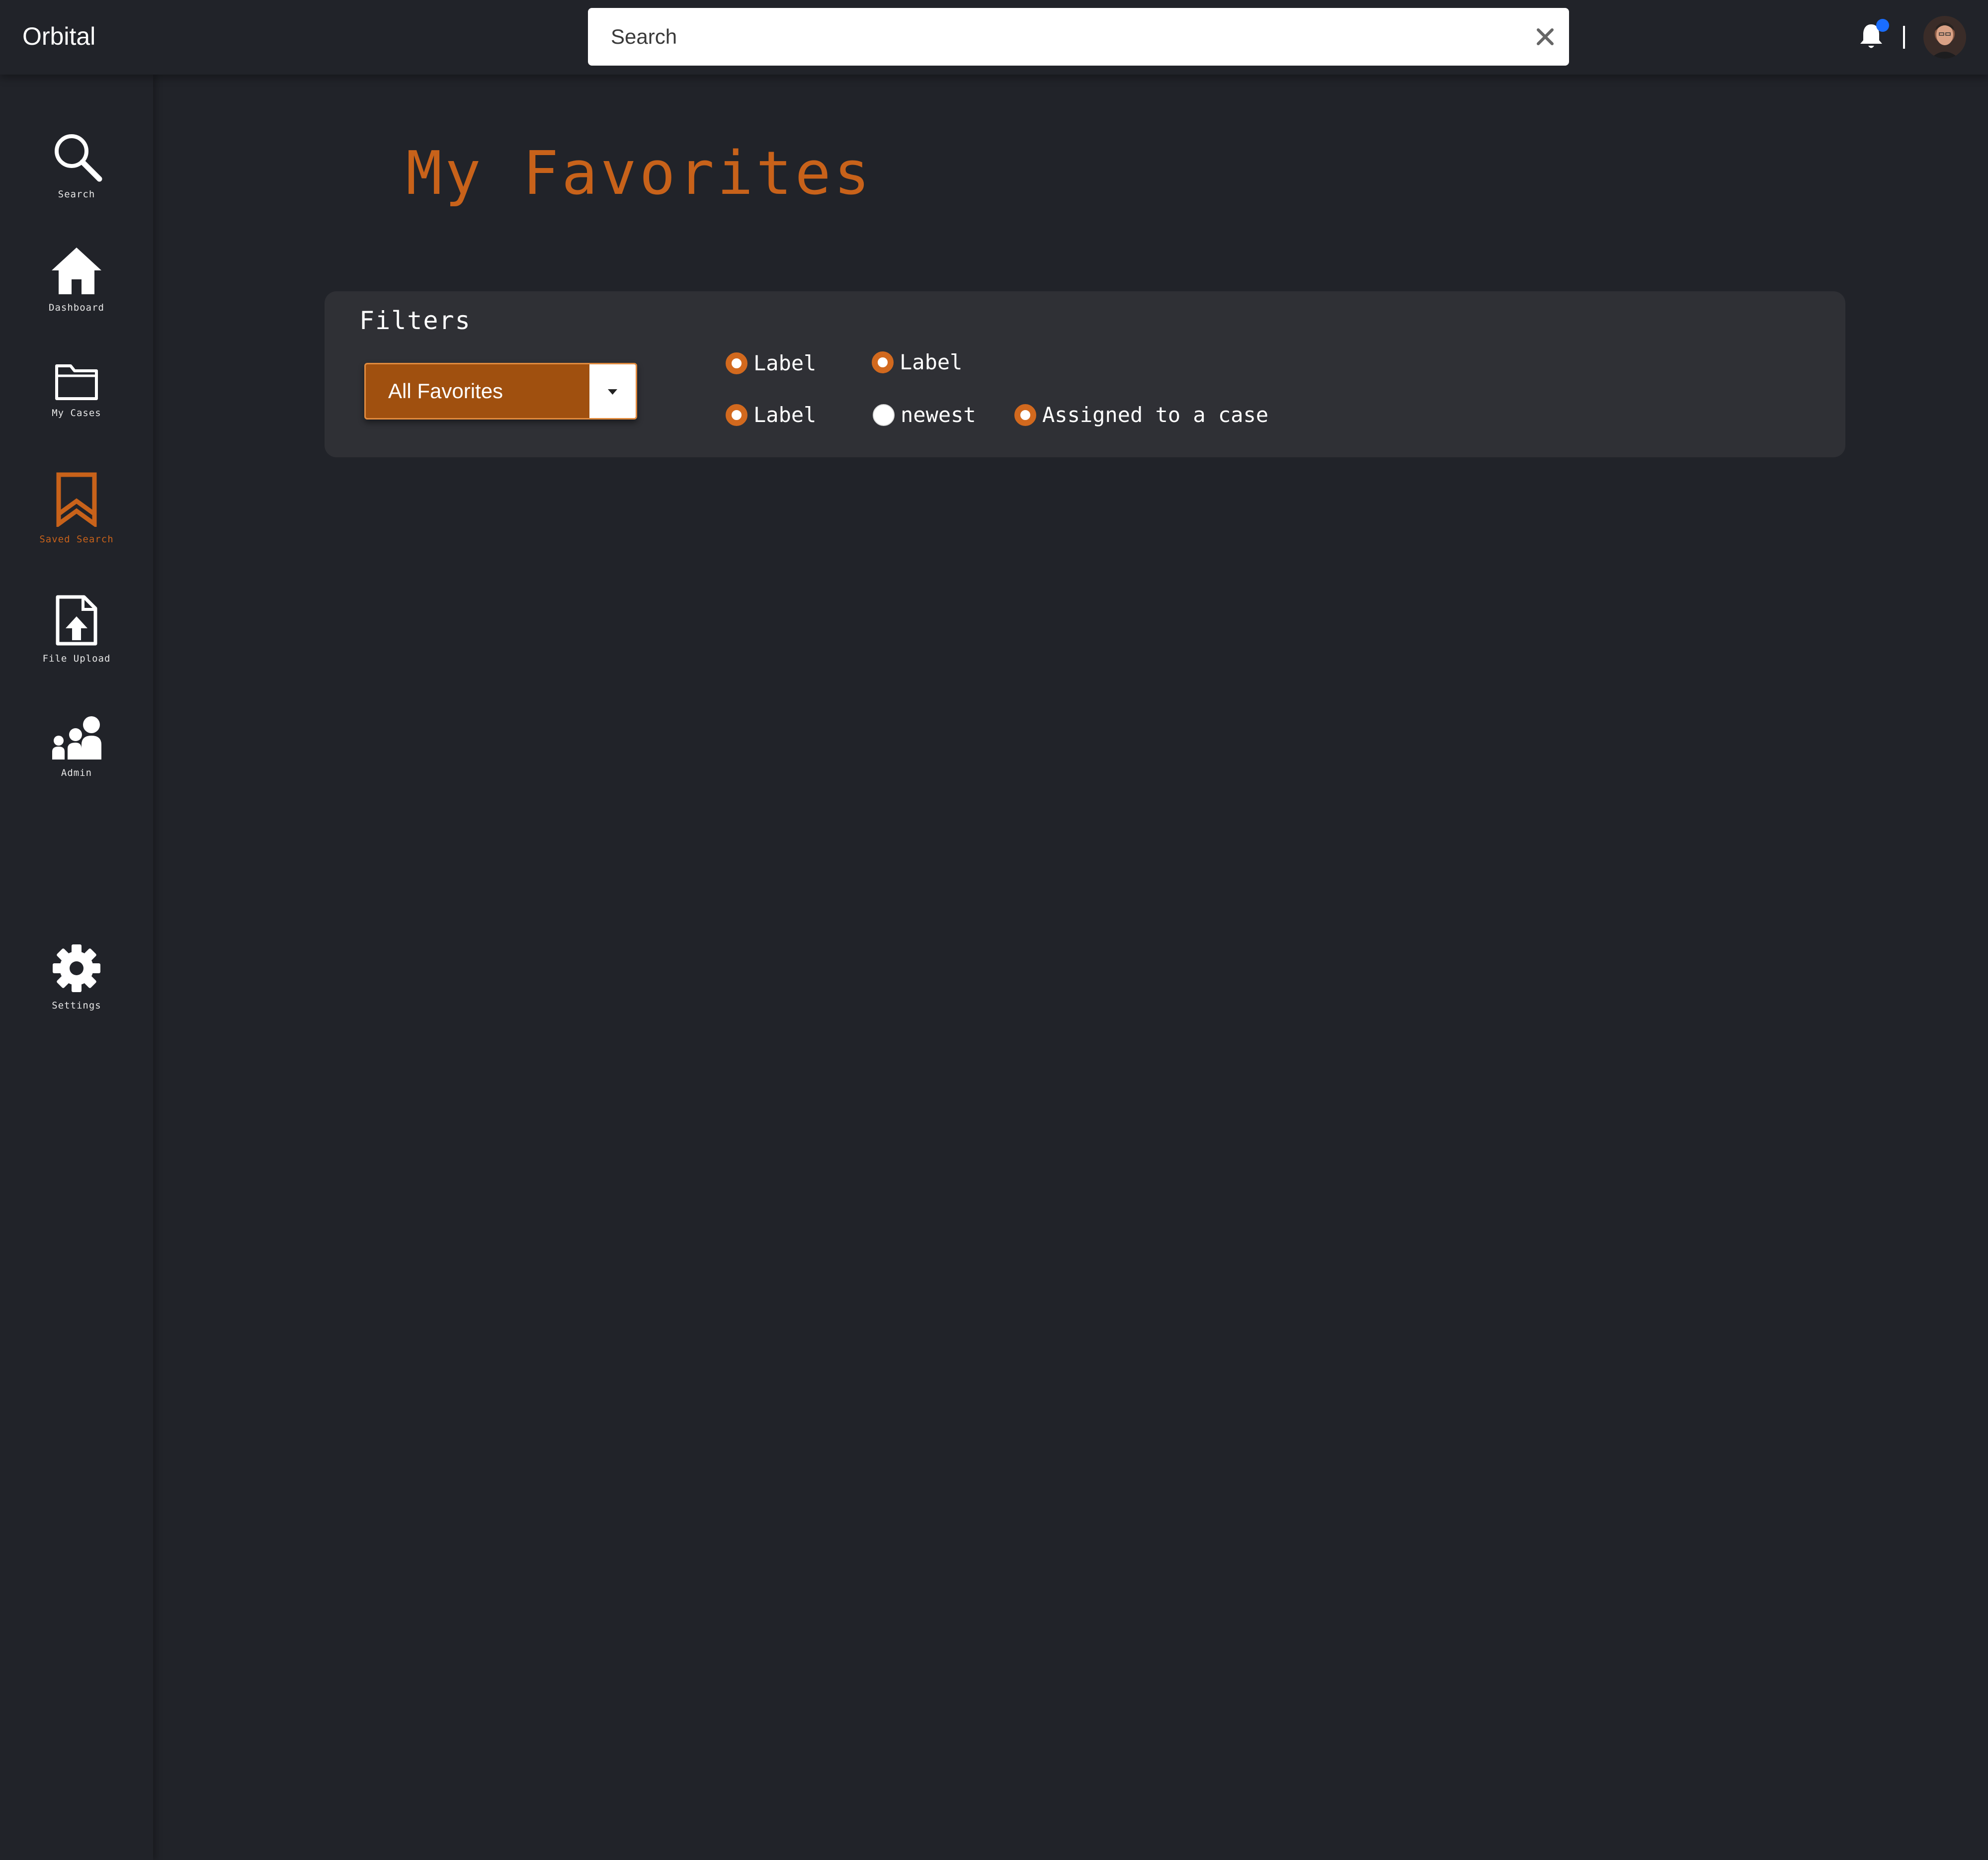  I want to click on bookmark-icon, so click(76, 499).